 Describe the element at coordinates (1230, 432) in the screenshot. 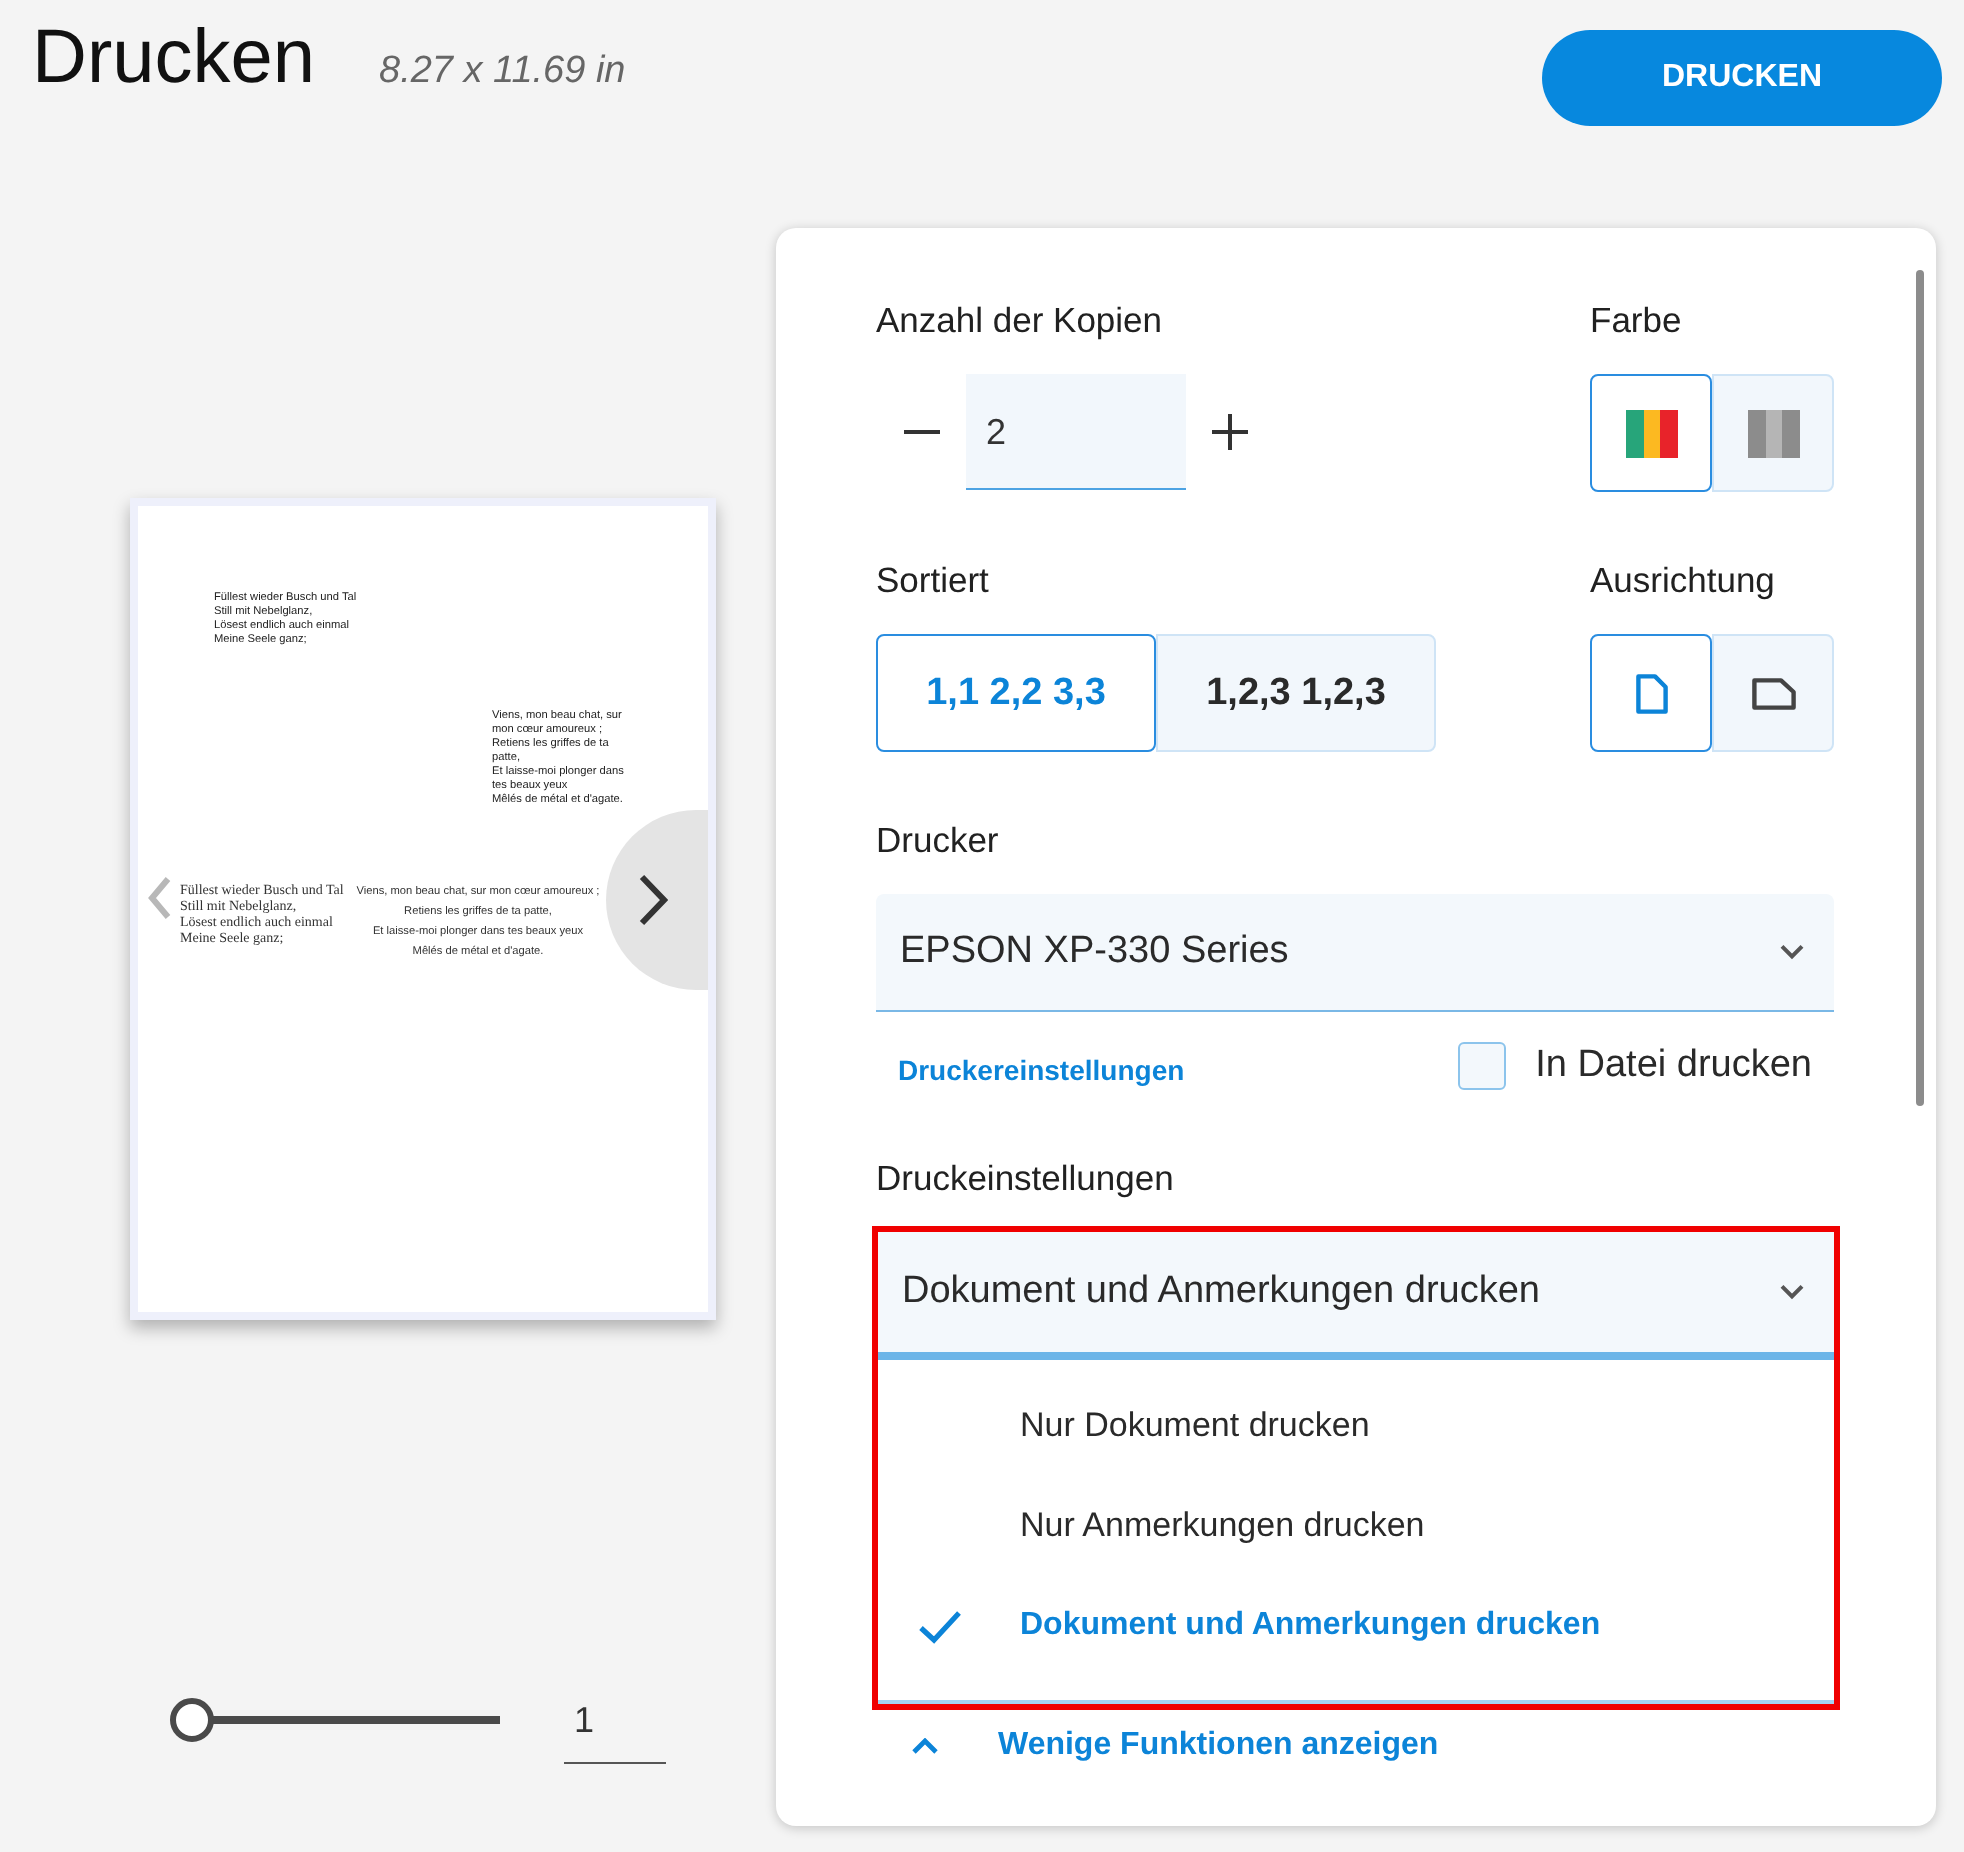

I see `plus-icon` at that location.